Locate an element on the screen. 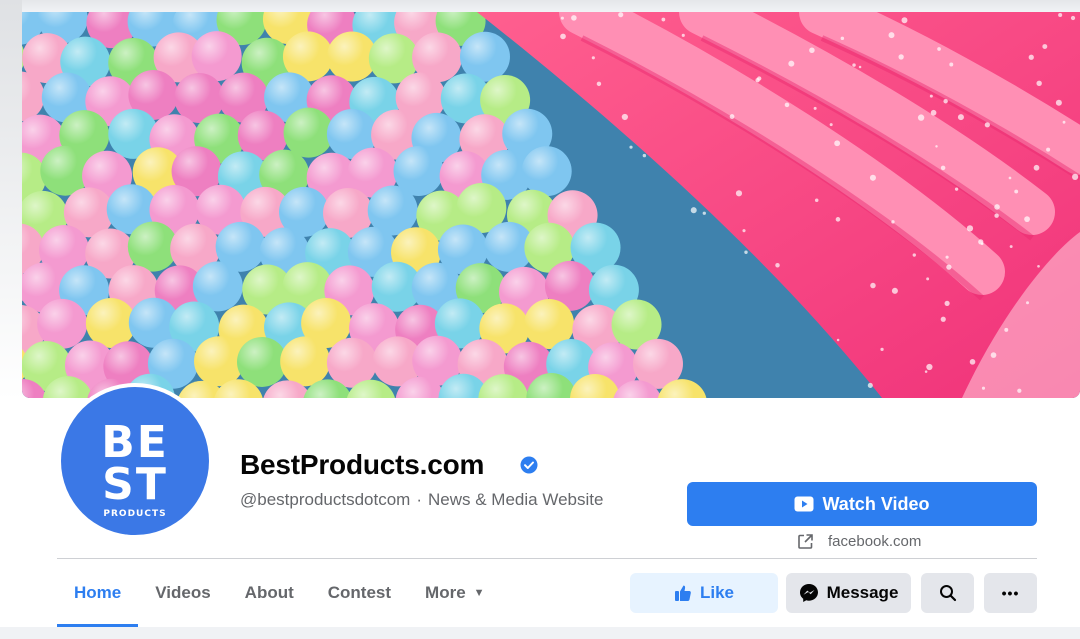 The width and height of the screenshot is (1080, 639). more-dots-icon: ••• is located at coordinates (1010, 593).